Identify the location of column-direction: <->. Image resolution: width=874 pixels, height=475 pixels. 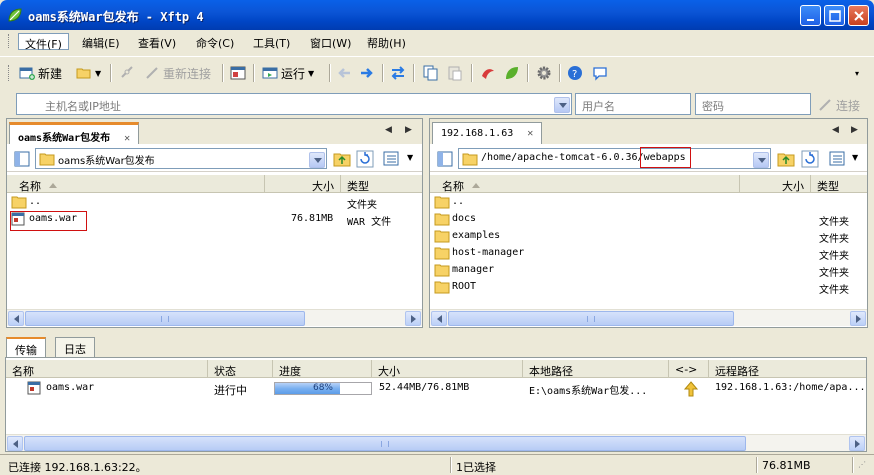
(689, 369).